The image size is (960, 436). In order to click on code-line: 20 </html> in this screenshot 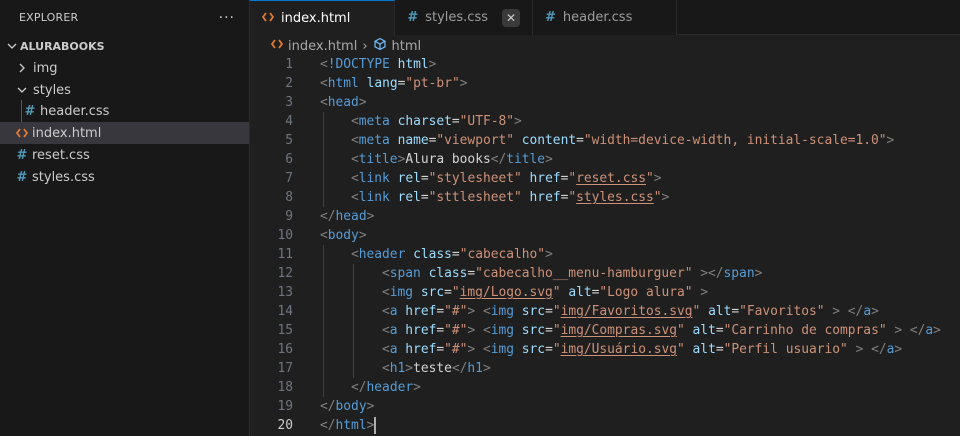, I will do `click(605, 425)`.